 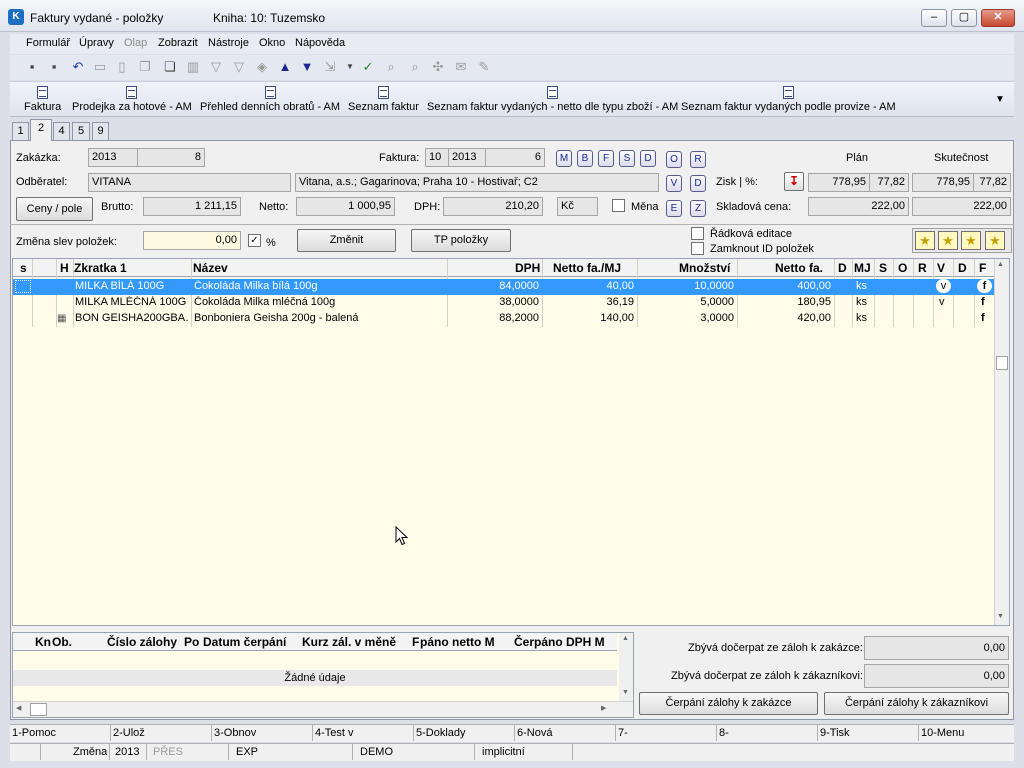 What do you see at coordinates (23, 268) in the screenshot?
I see `col-s: s` at bounding box center [23, 268].